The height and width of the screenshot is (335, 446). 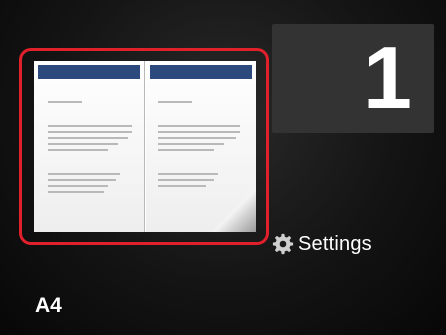 What do you see at coordinates (201, 146) in the screenshot?
I see `preview-page-right` at bounding box center [201, 146].